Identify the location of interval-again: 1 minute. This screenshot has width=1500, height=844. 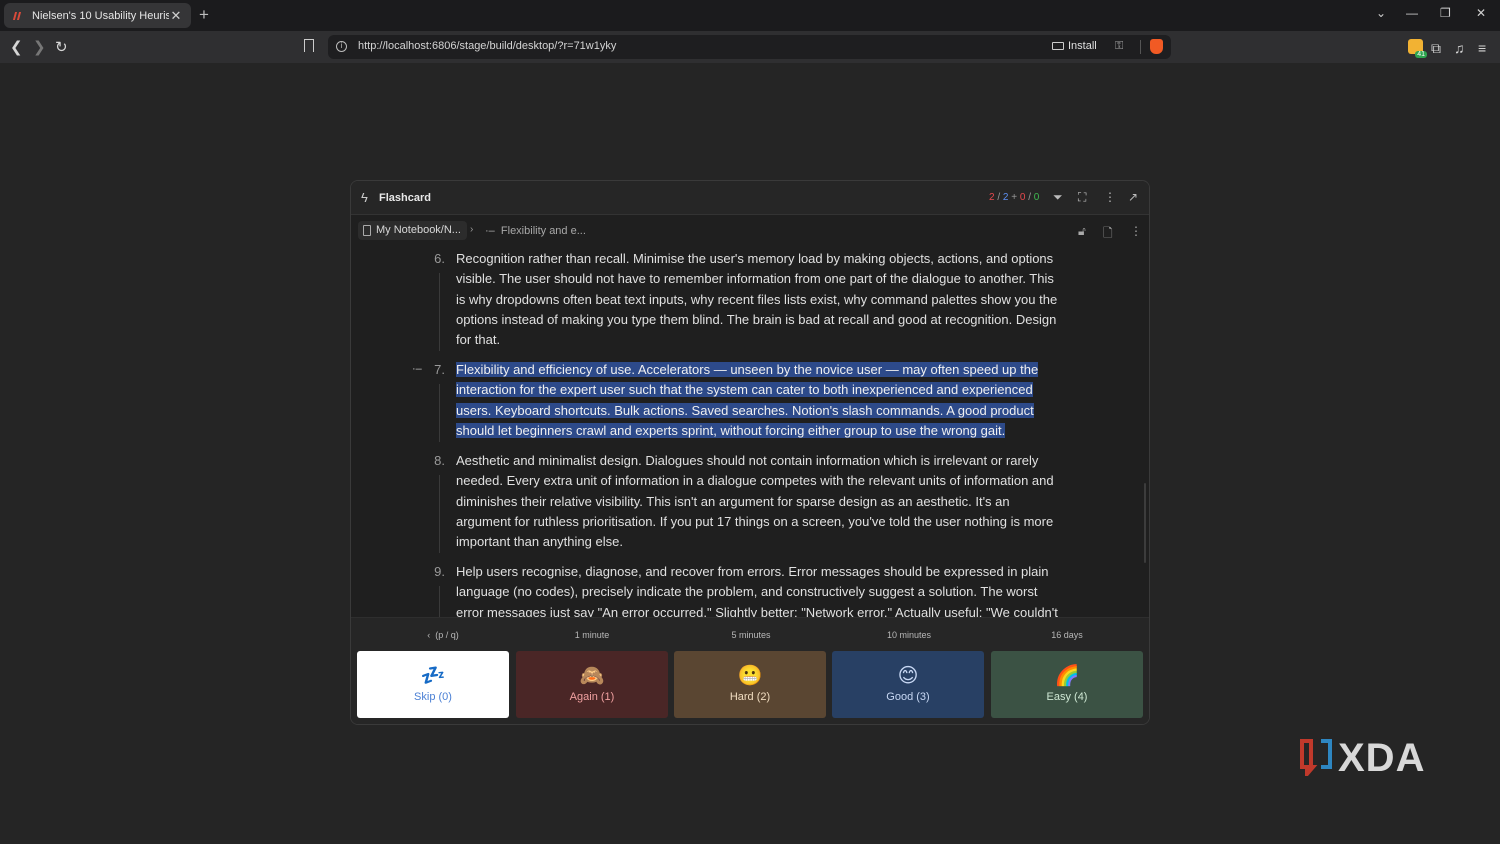
(592, 635).